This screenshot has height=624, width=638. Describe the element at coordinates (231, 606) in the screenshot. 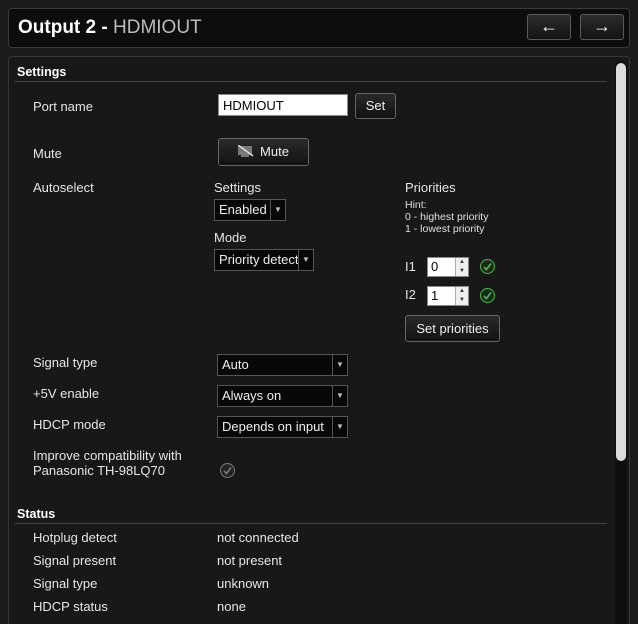

I see `status-value: none` at that location.